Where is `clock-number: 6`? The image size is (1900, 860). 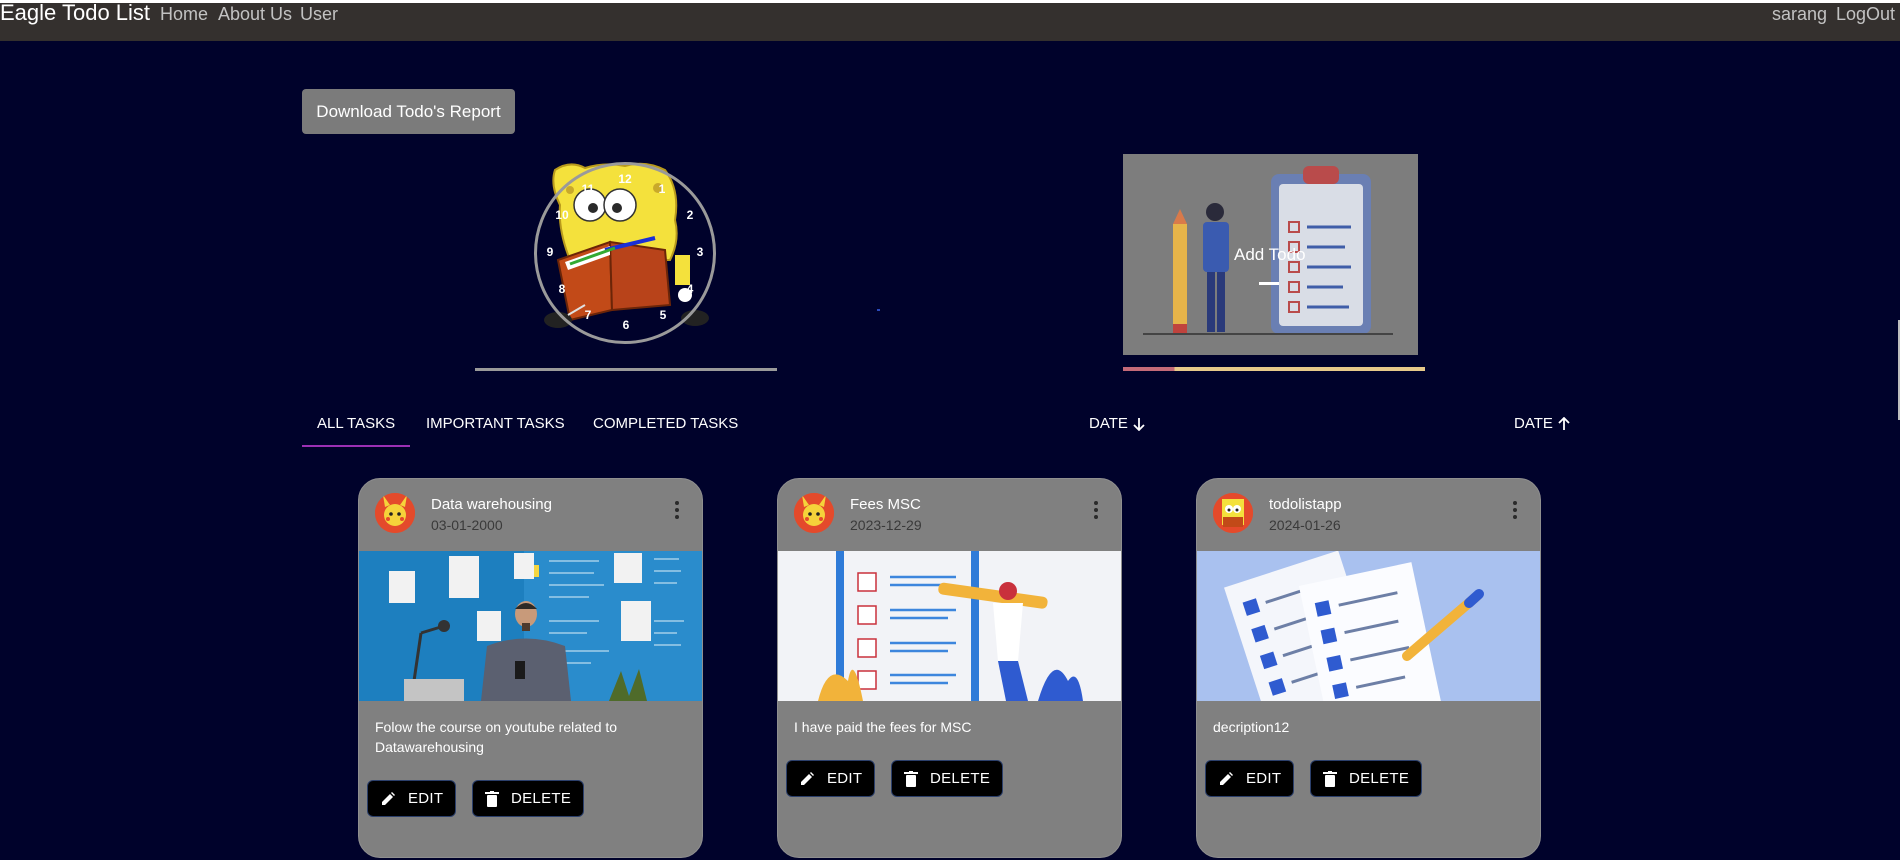 clock-number: 6 is located at coordinates (626, 325).